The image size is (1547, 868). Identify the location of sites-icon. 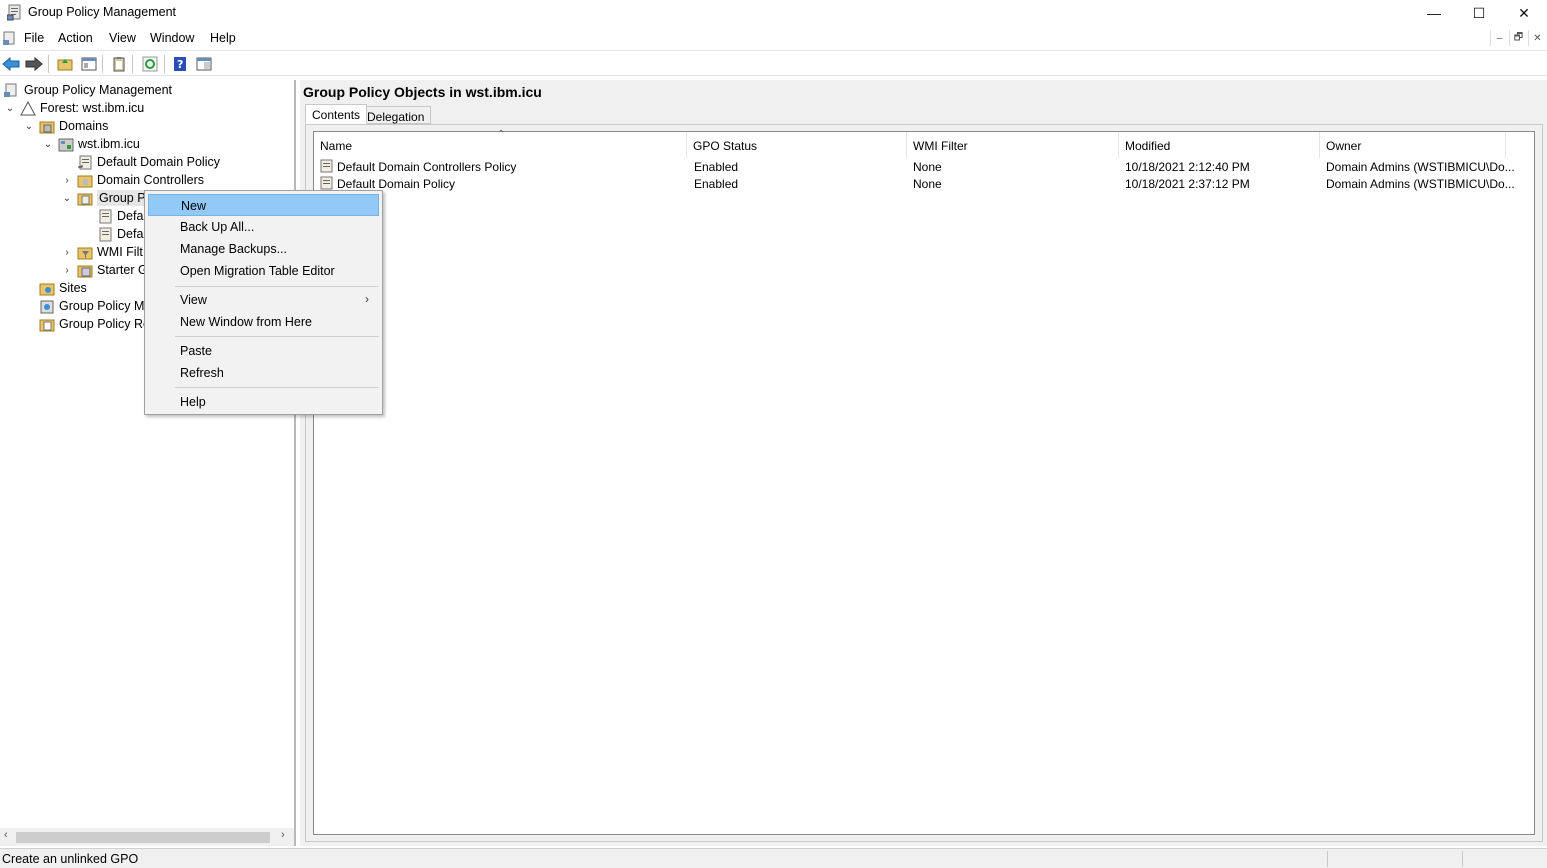
(47, 289).